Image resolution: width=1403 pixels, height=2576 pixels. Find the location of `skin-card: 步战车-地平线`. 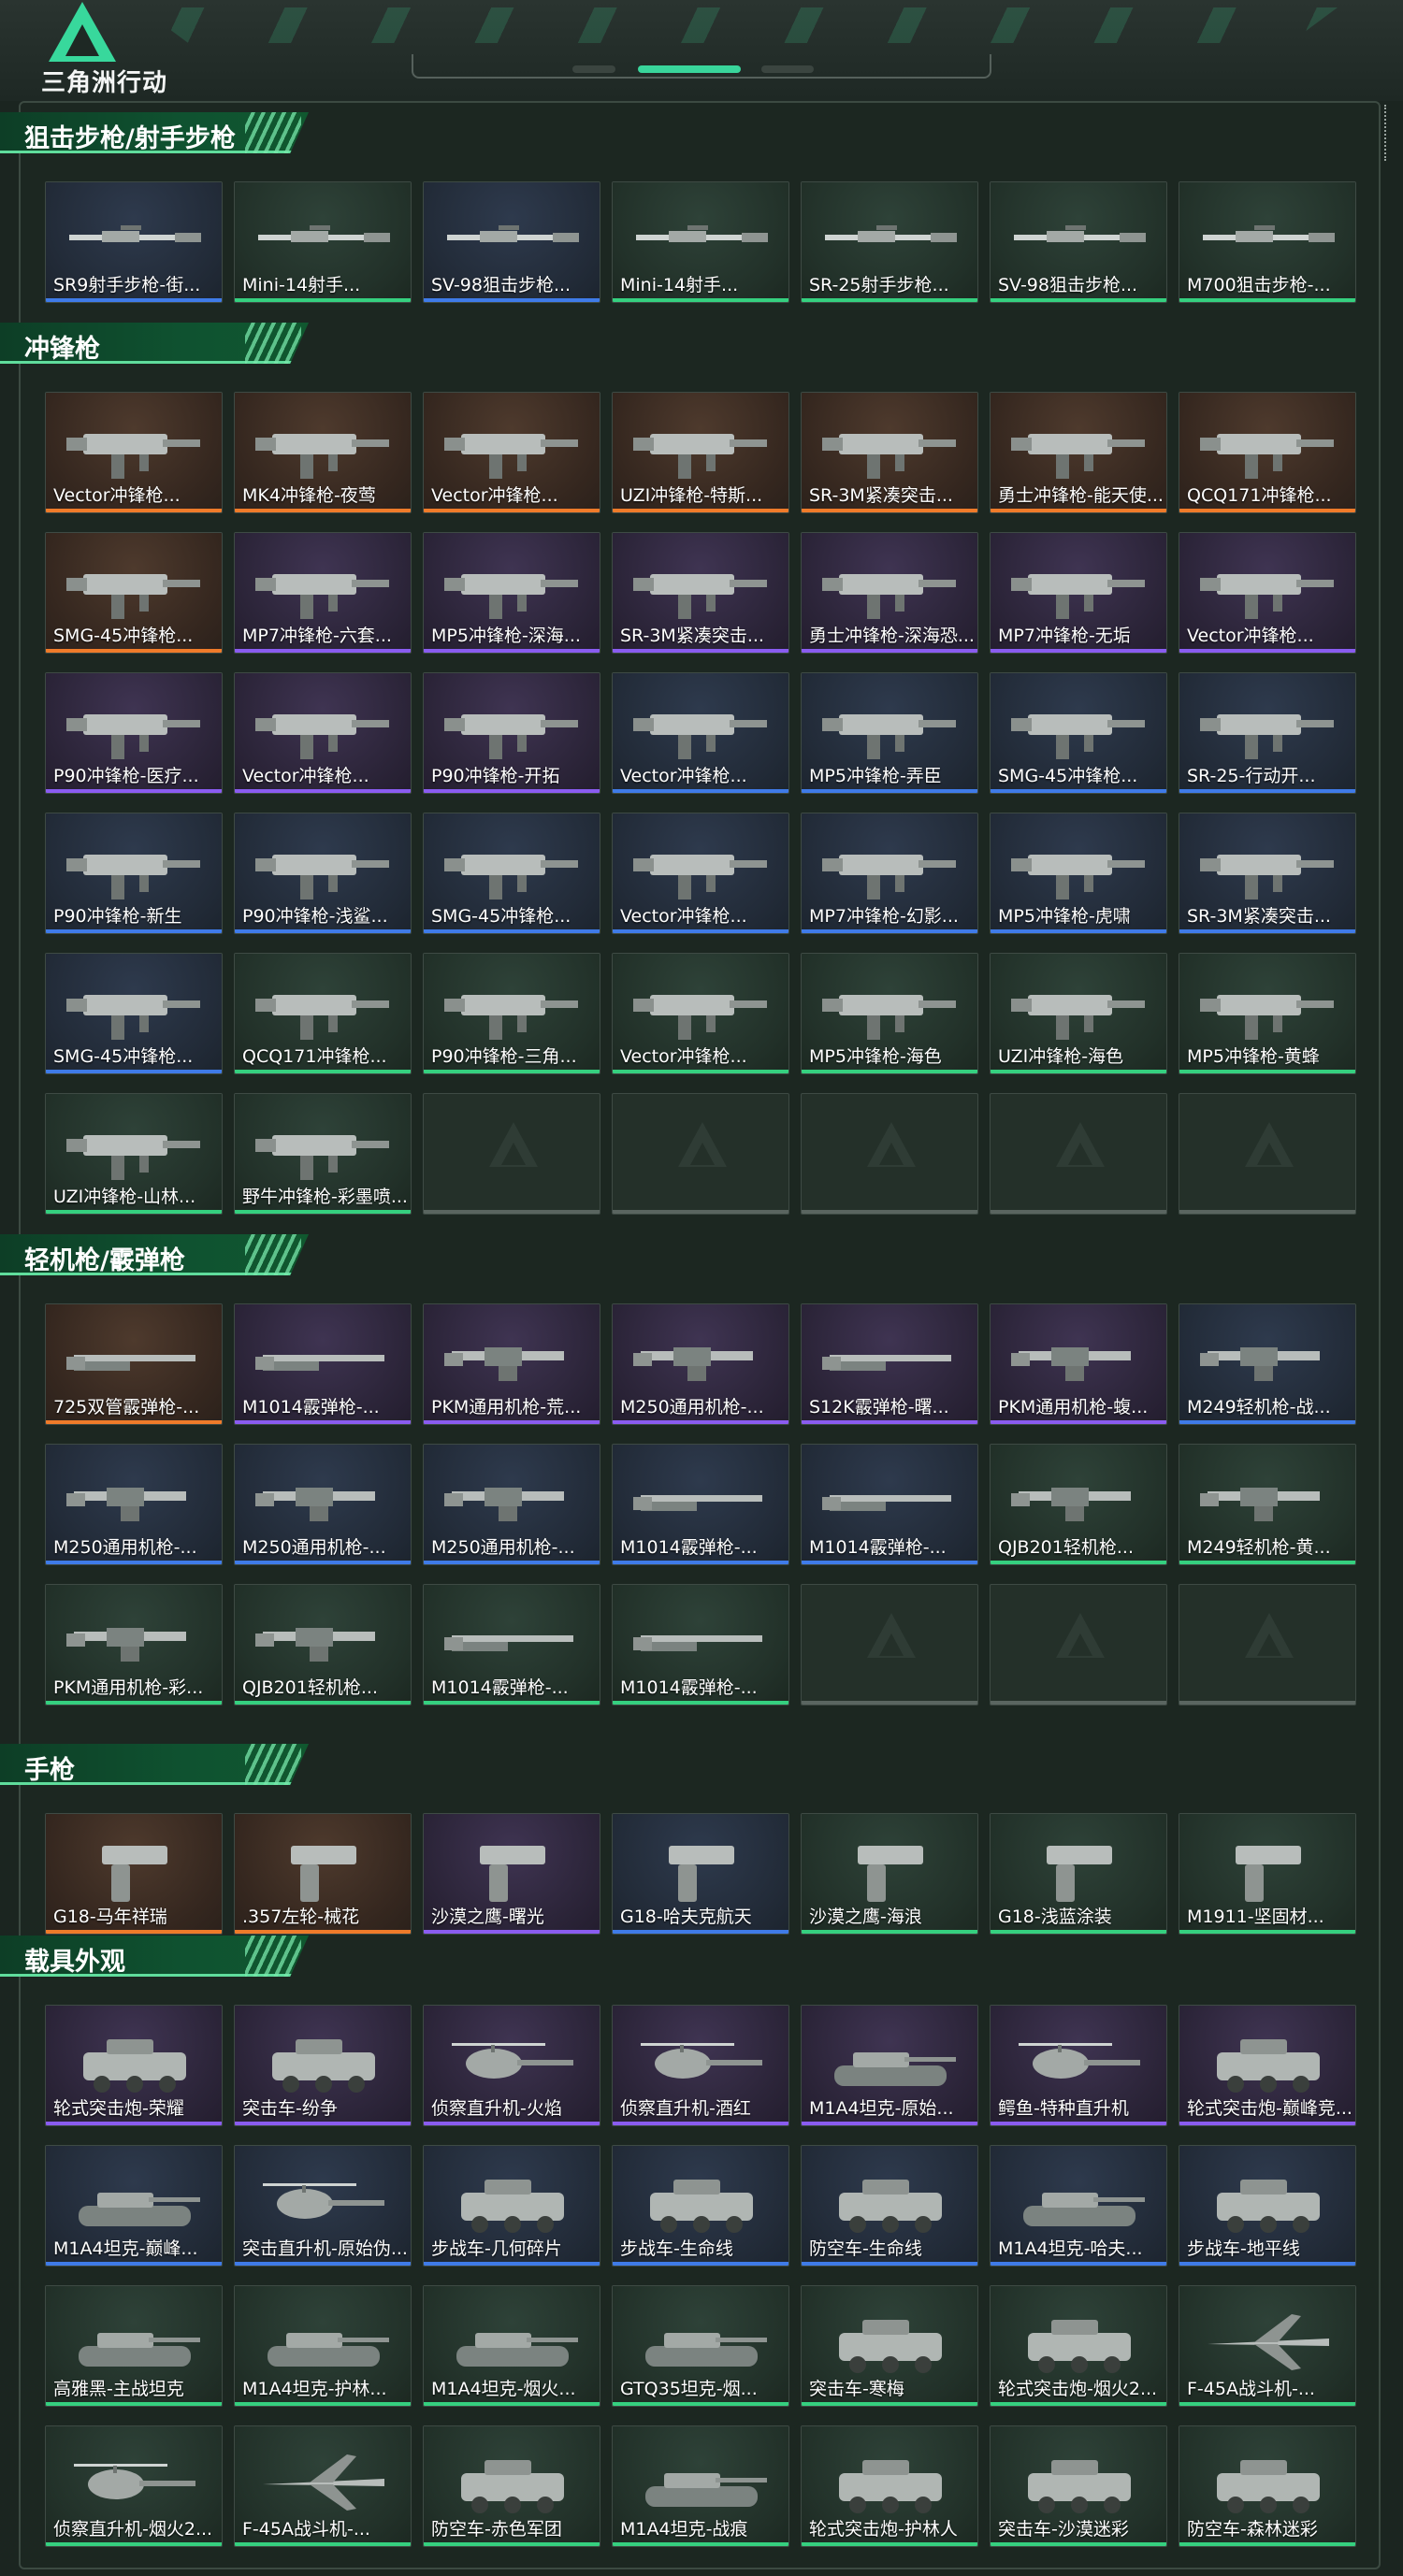

skin-card: 步战车-地平线 is located at coordinates (1267, 2206).